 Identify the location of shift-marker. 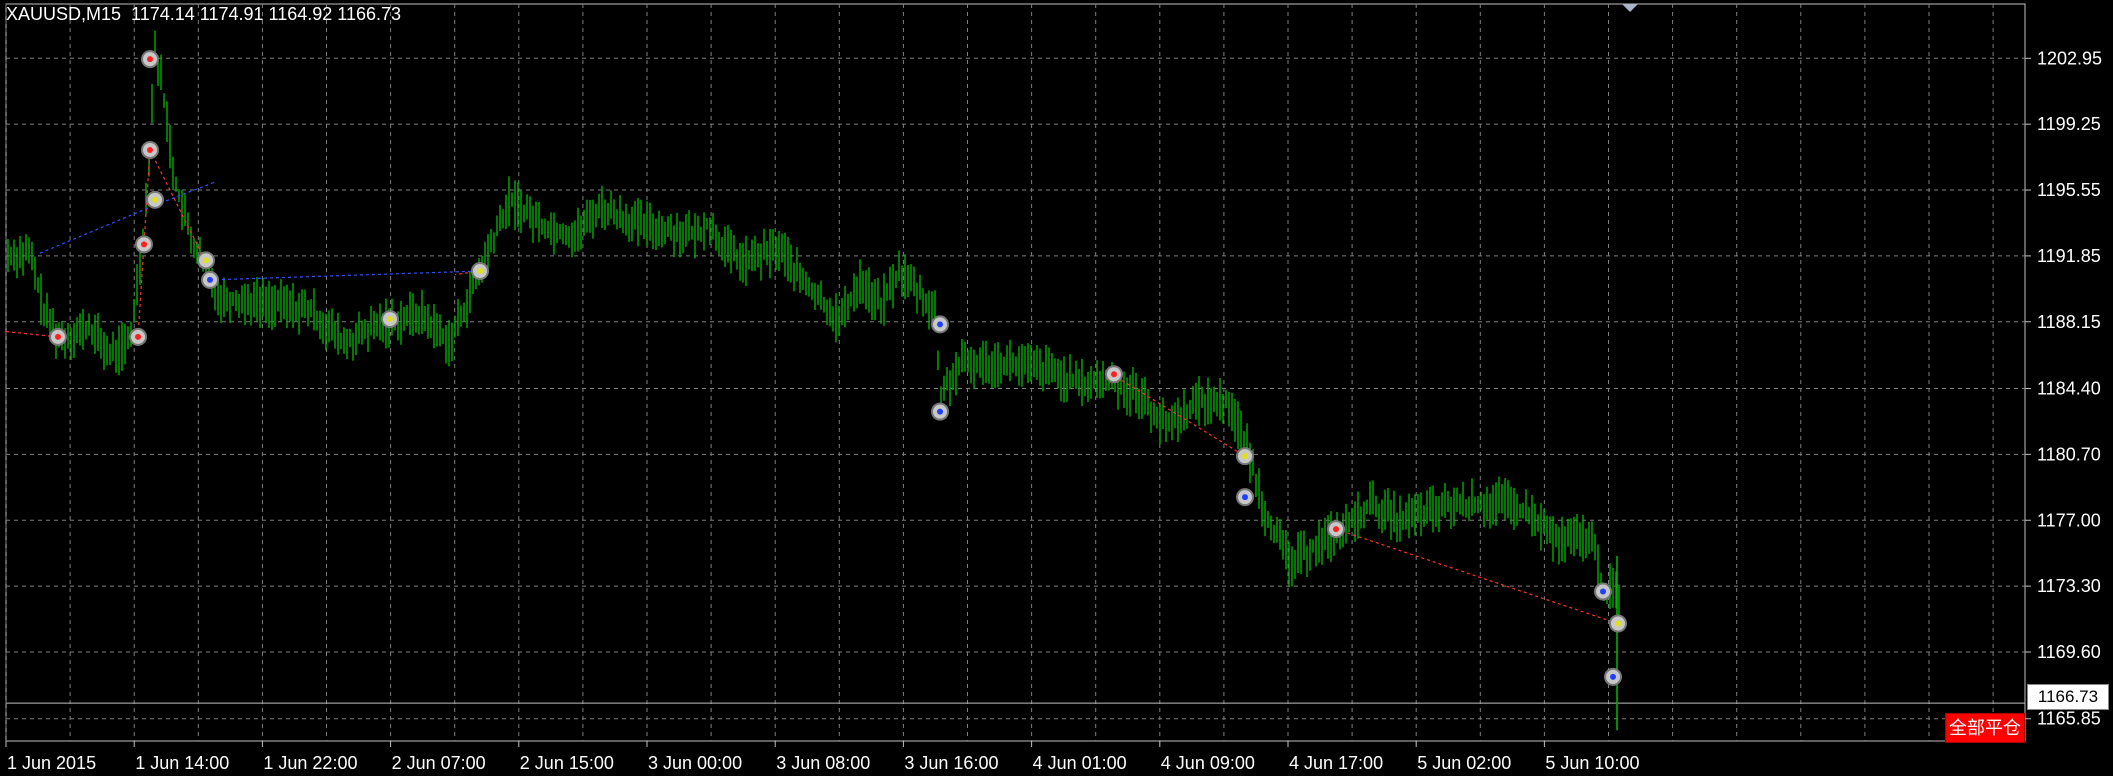
(1630, 8).